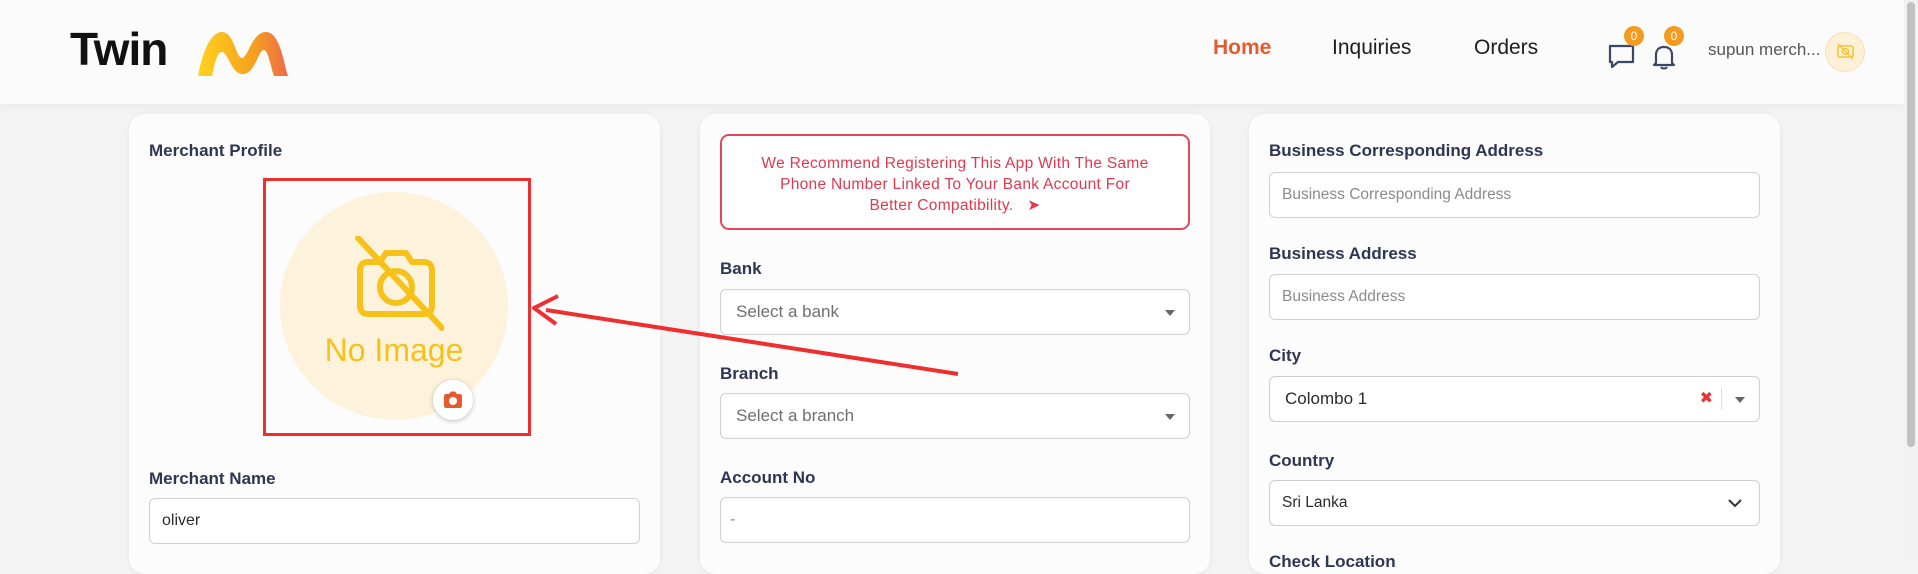  Describe the element at coordinates (745, 335) in the screenshot. I see `annotation-arrow` at that location.